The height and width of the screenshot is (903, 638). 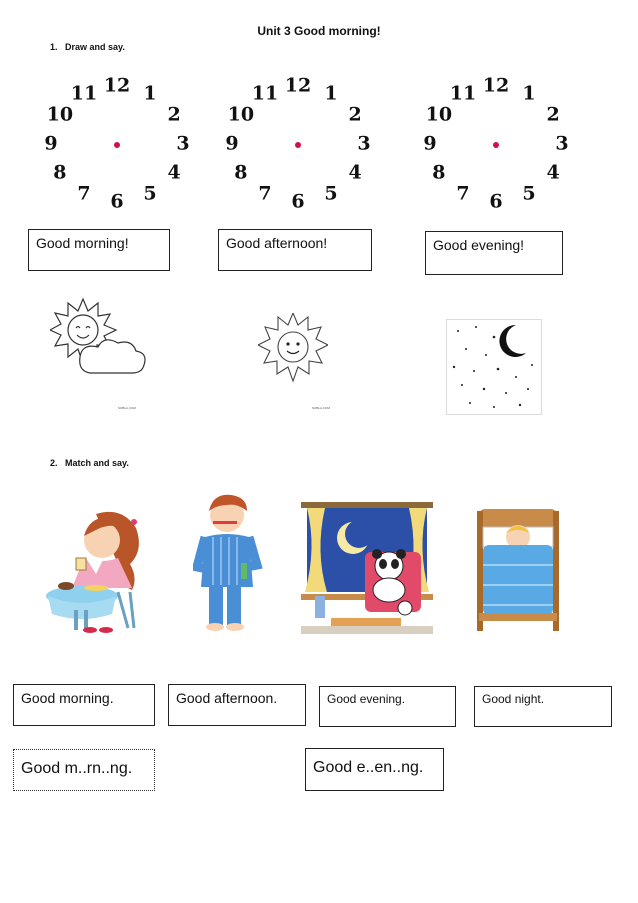 What do you see at coordinates (54, 463) in the screenshot?
I see `section2-number: 2.` at bounding box center [54, 463].